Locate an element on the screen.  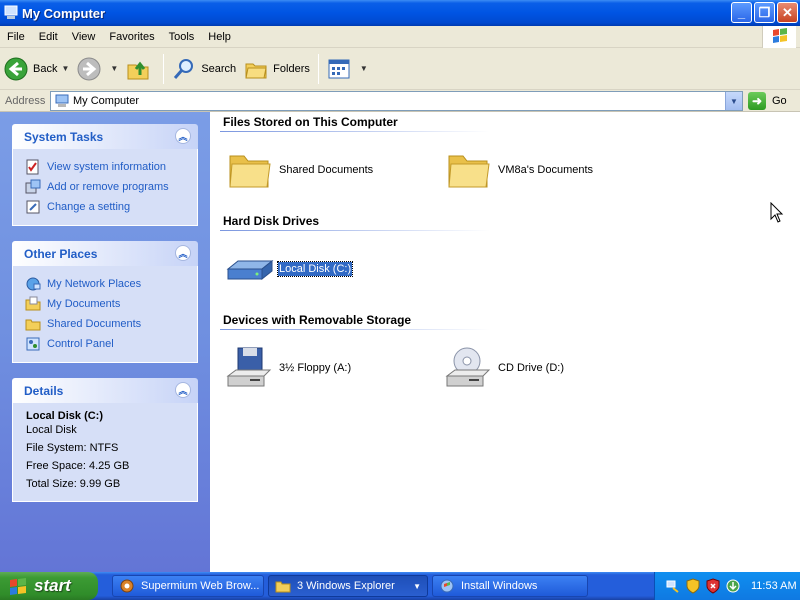
sidebar-item-my-network-places: My Network Places is located at coordinates (111, 284).